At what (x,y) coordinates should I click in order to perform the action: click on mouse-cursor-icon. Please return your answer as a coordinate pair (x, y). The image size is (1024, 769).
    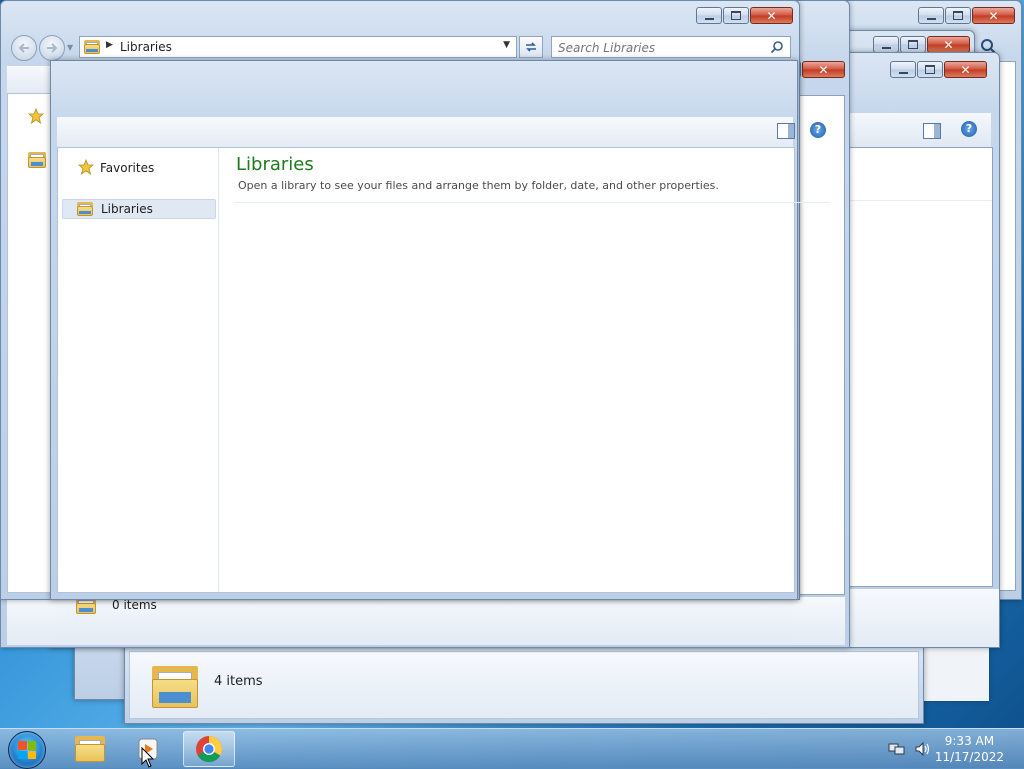
    Looking at the image, I should click on (148, 757).